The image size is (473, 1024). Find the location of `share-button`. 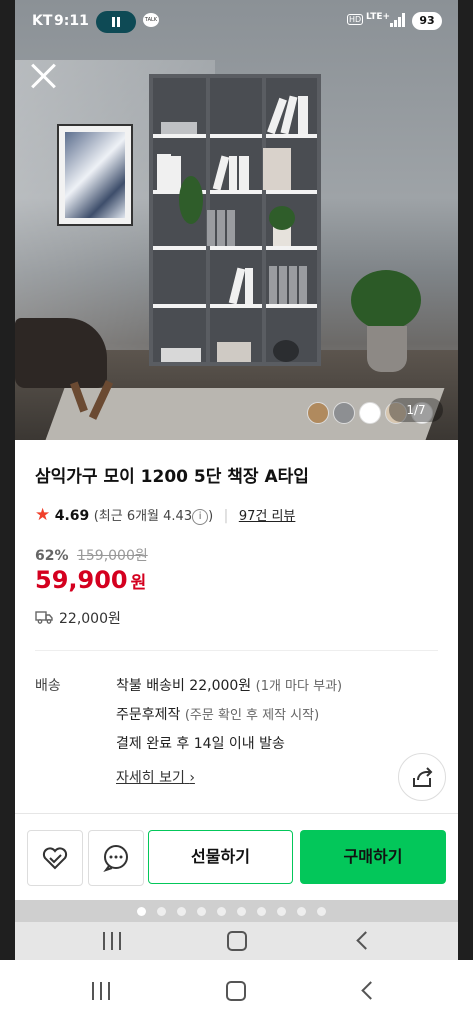

share-button is located at coordinates (422, 777).